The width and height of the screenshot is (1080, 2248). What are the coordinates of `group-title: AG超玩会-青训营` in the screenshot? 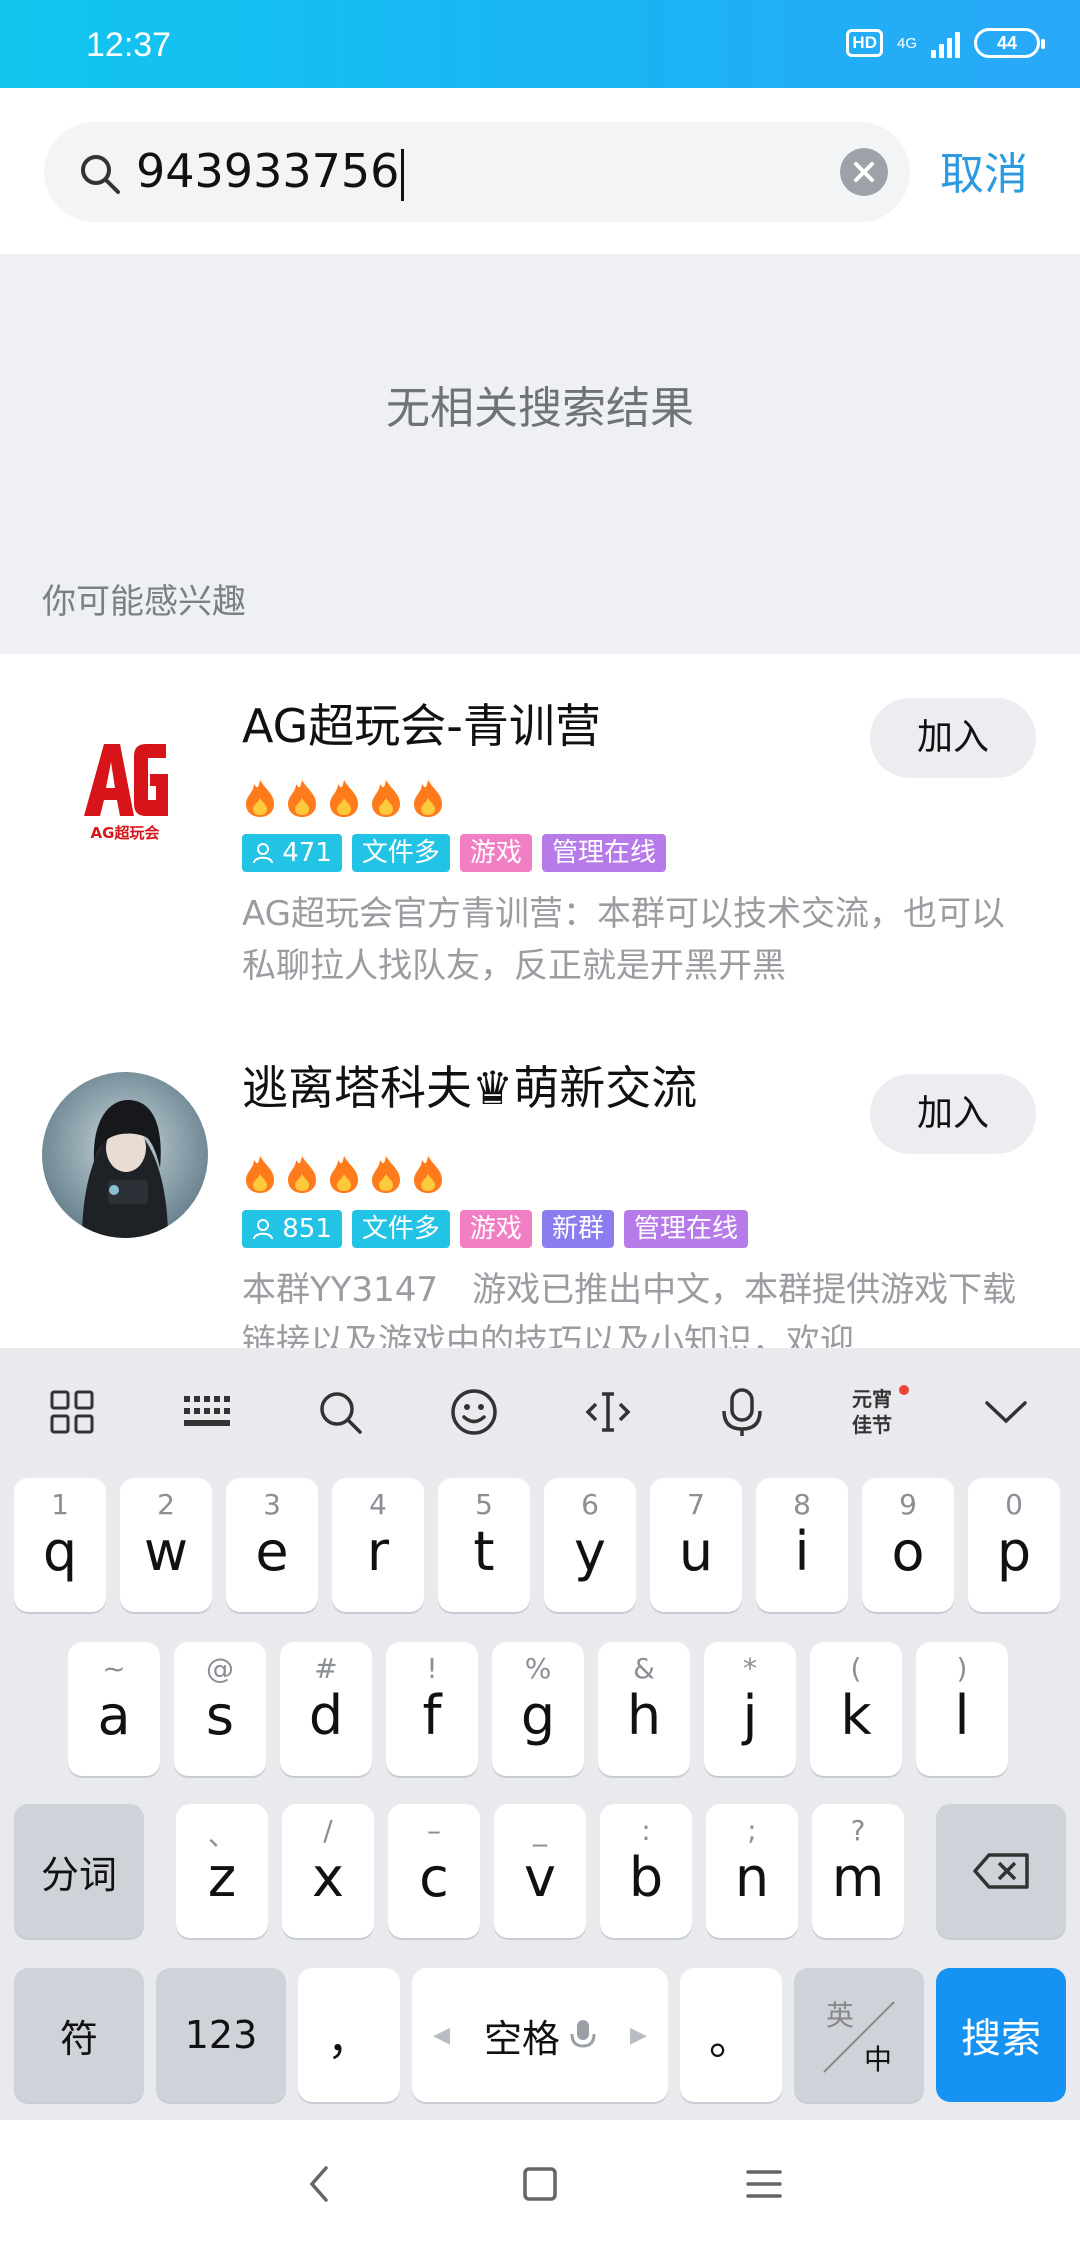 It's located at (421, 723).